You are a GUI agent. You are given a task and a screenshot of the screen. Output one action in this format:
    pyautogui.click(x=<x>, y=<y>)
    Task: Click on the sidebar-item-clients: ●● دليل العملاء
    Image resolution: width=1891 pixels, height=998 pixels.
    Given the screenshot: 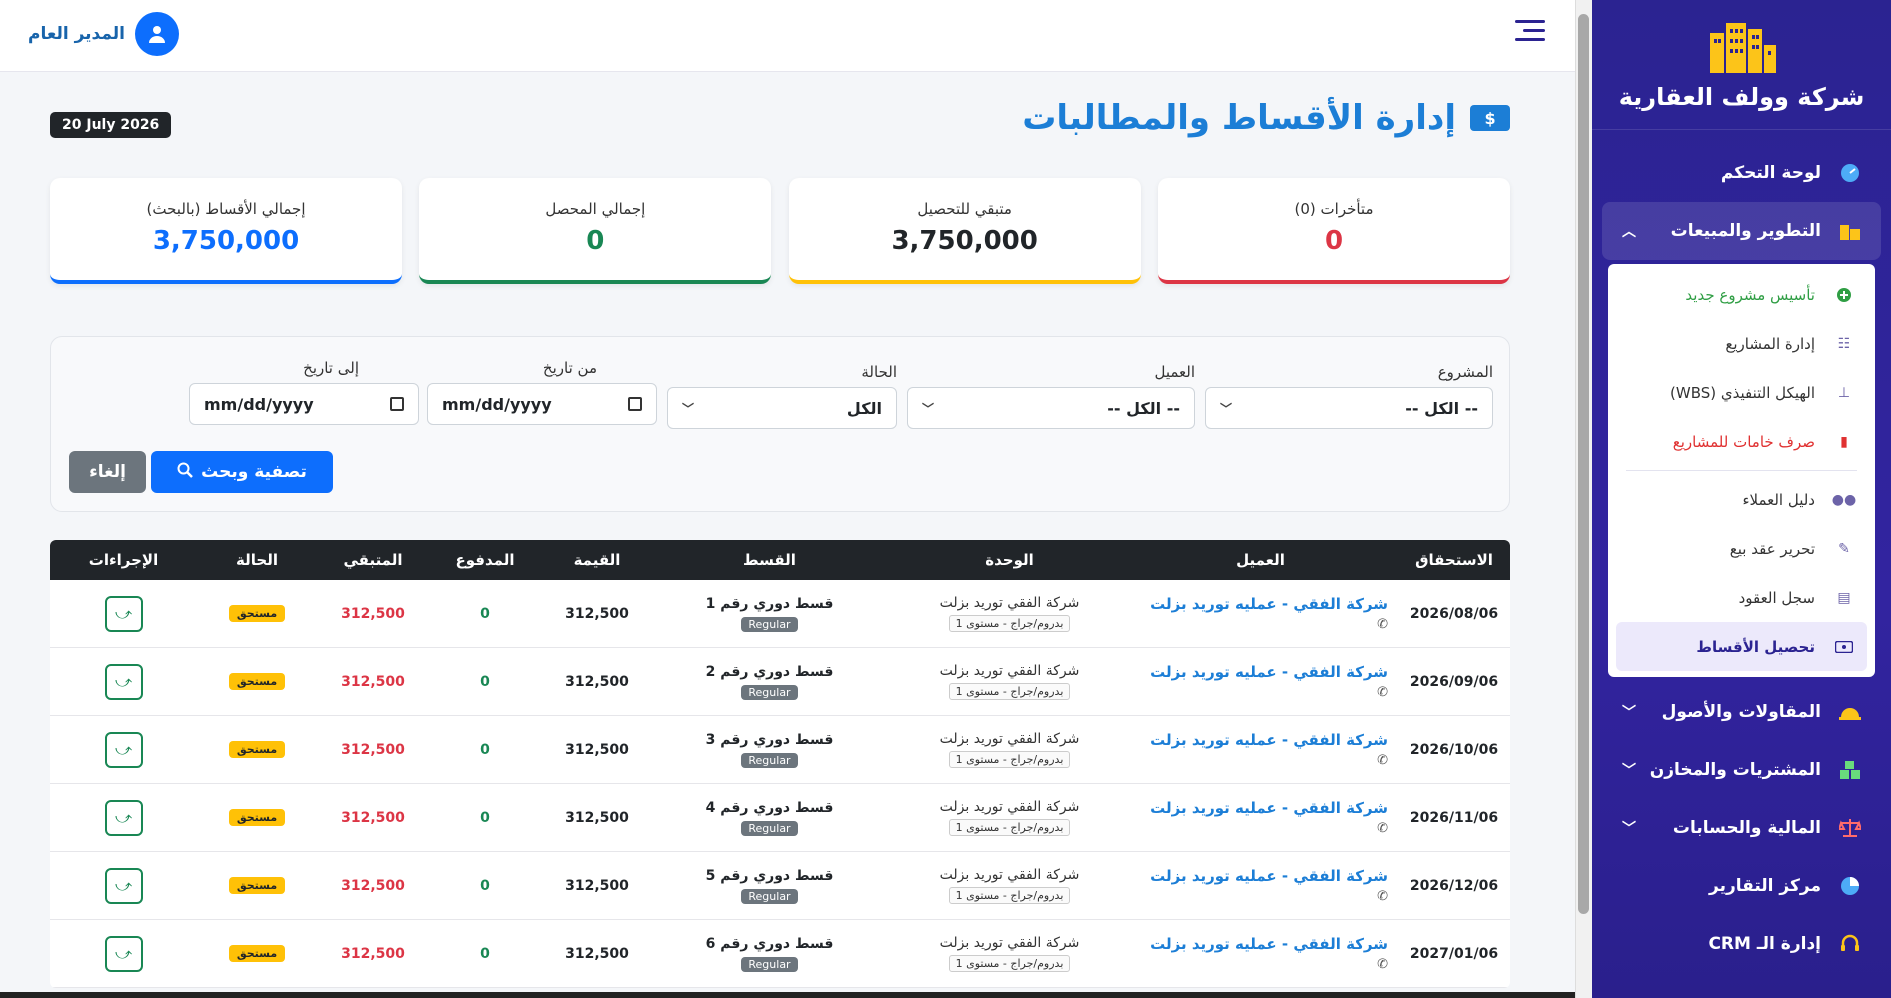 What is the action you would take?
    pyautogui.click(x=1741, y=499)
    